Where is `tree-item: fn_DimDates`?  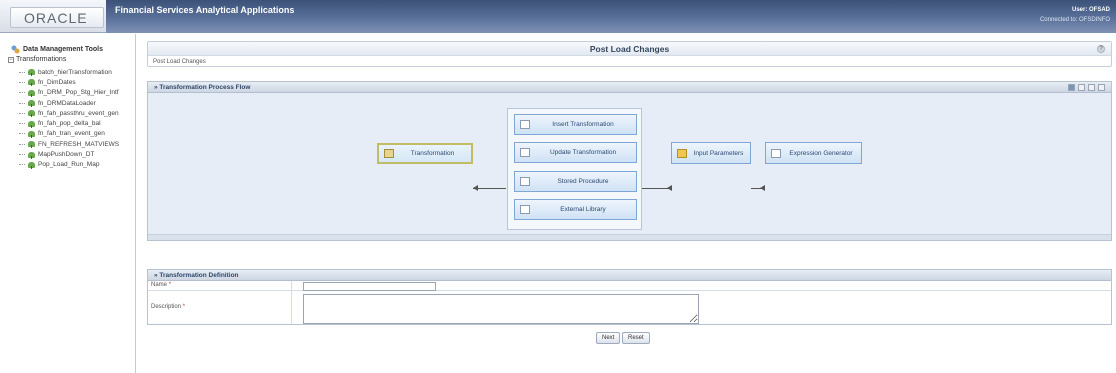 tree-item: fn_DimDates is located at coordinates (69, 82).